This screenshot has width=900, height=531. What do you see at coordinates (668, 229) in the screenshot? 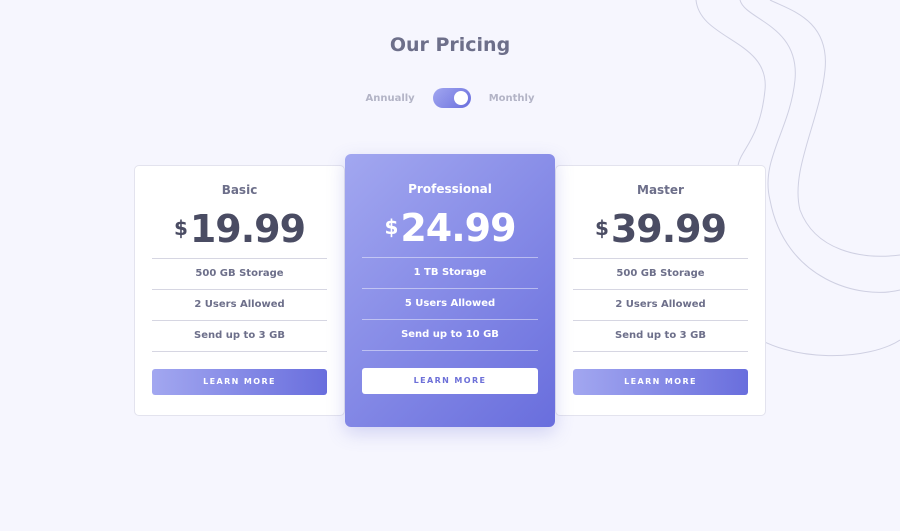
I see `price-amount: 39.99` at bounding box center [668, 229].